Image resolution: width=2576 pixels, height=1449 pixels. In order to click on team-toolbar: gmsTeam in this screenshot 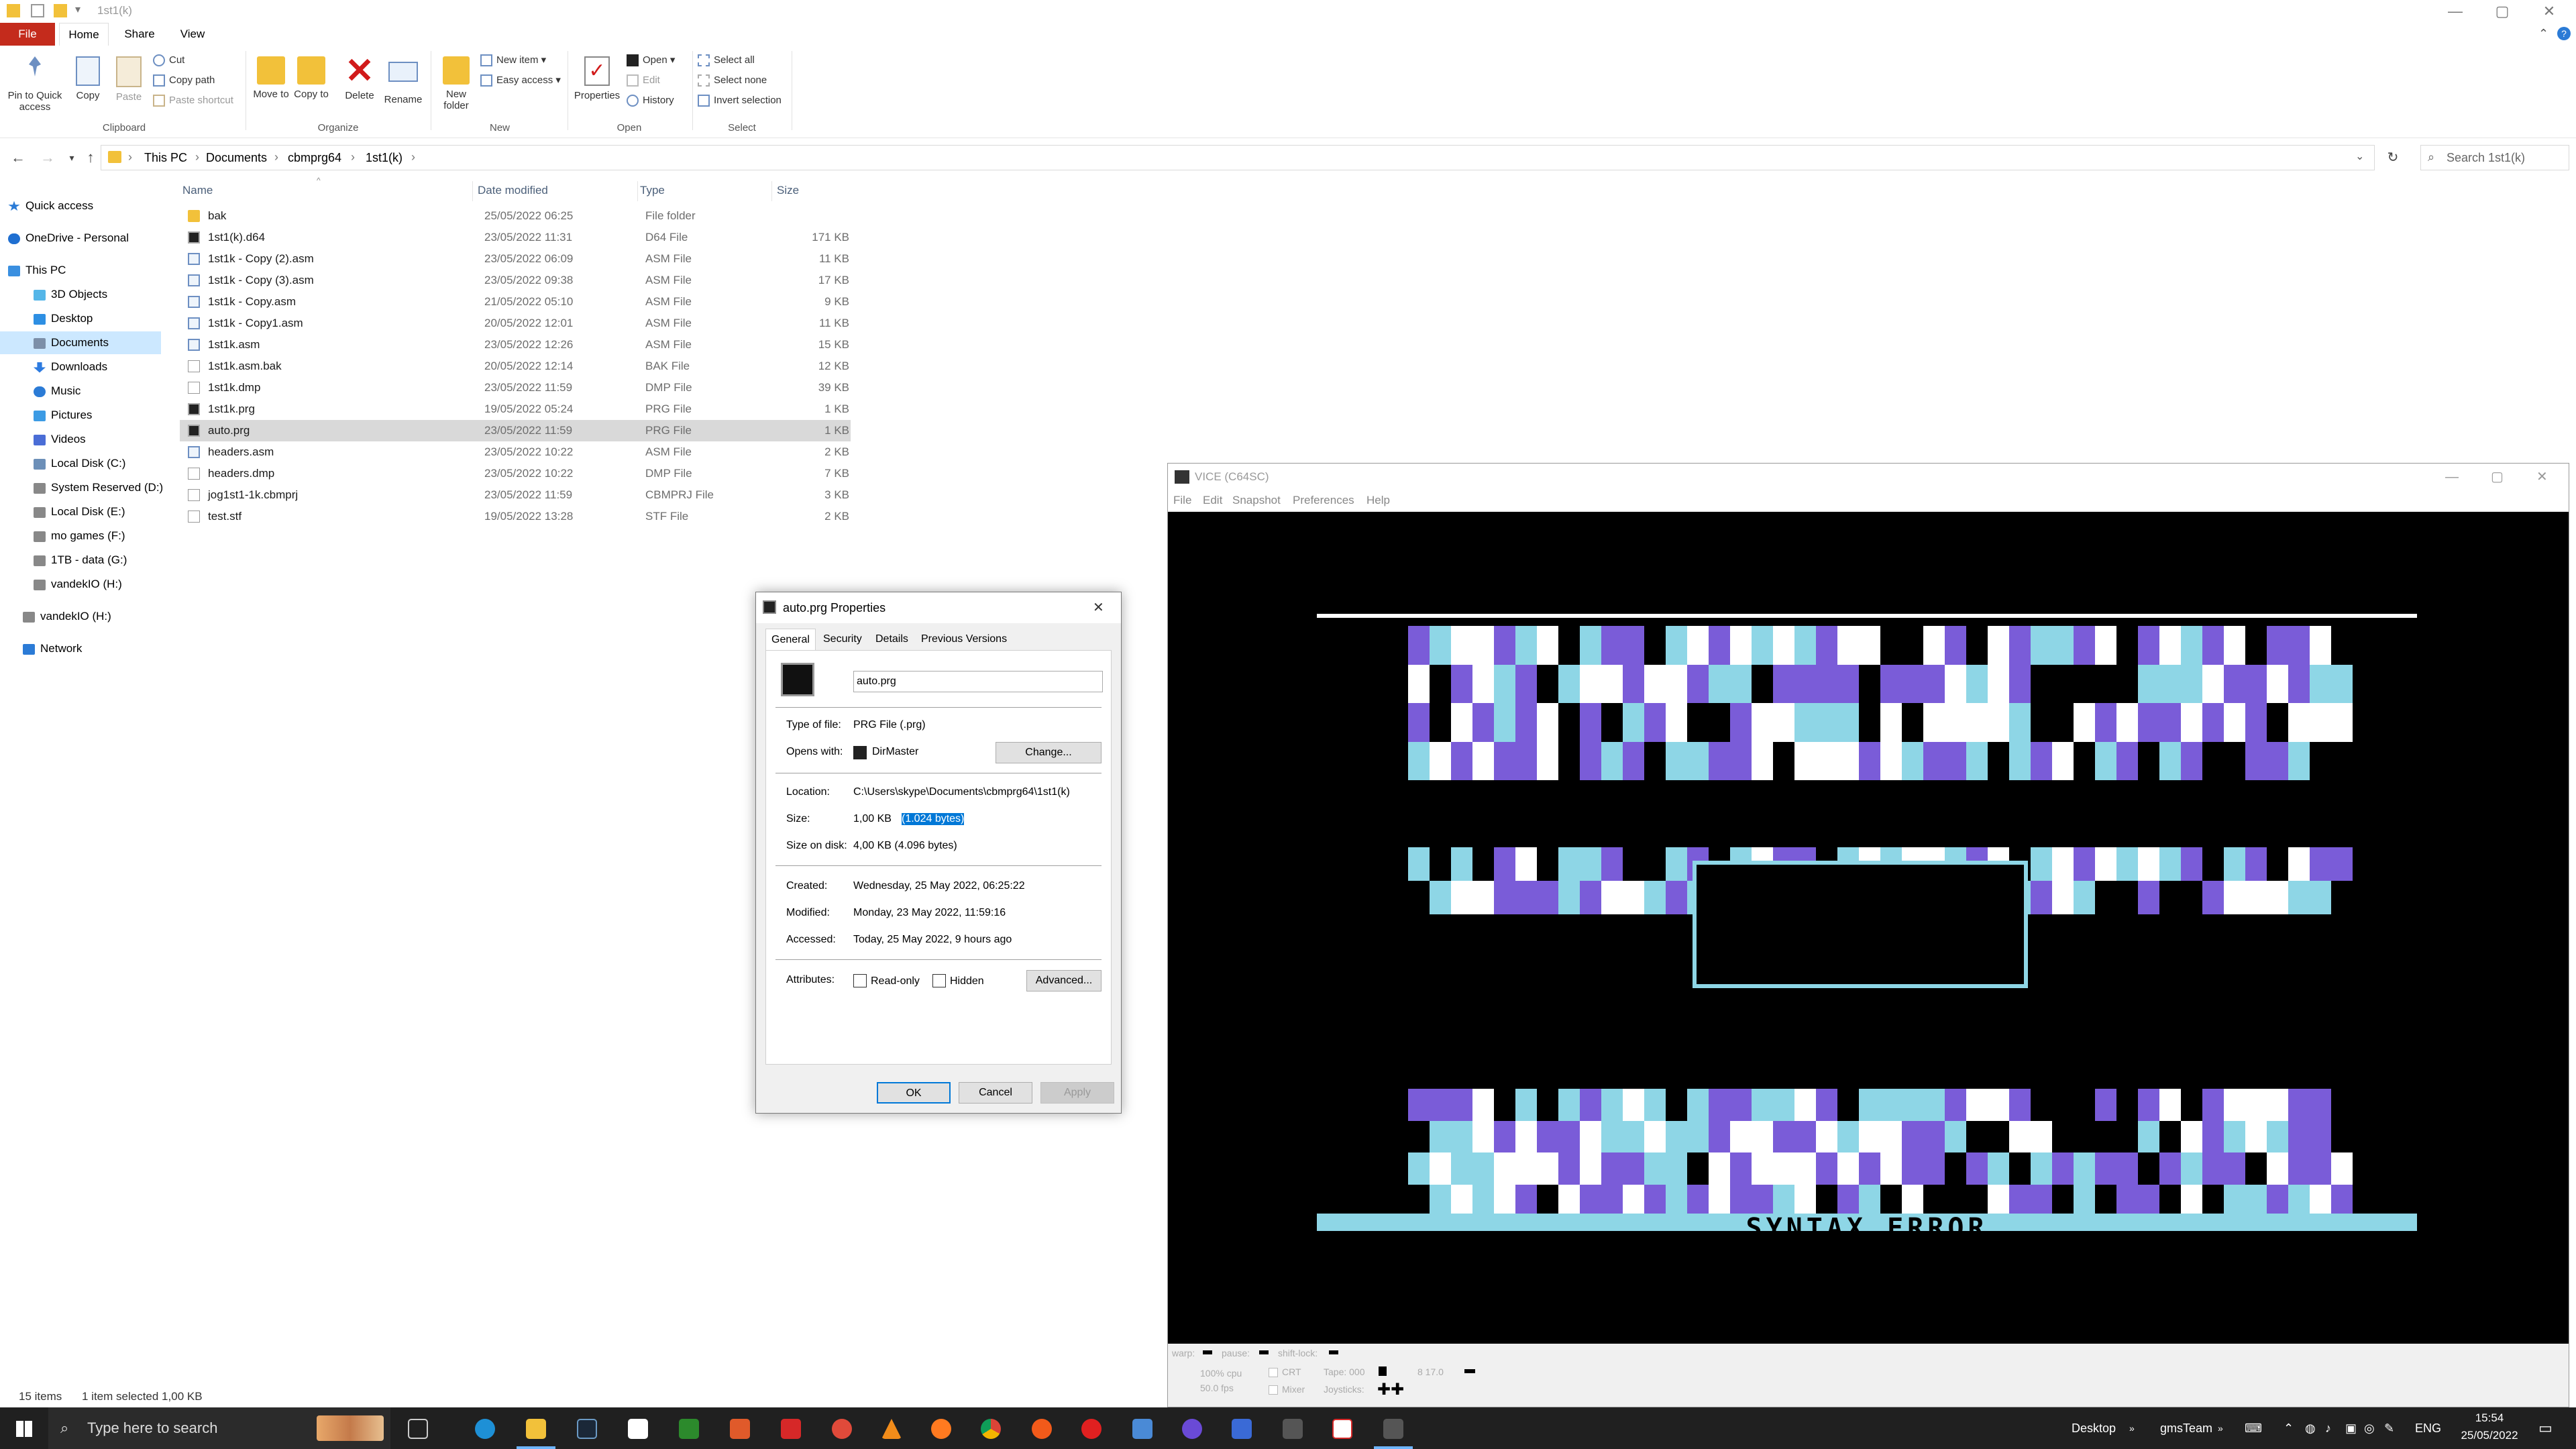, I will do `click(2186, 1428)`.